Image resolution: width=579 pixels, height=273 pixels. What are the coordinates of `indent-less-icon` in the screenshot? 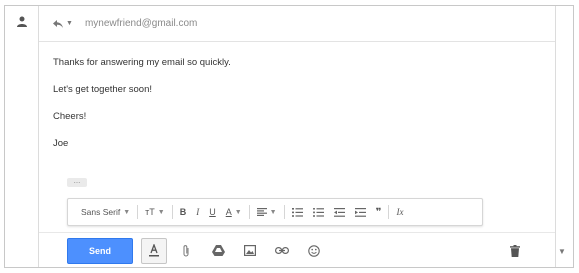 It's located at (339, 212).